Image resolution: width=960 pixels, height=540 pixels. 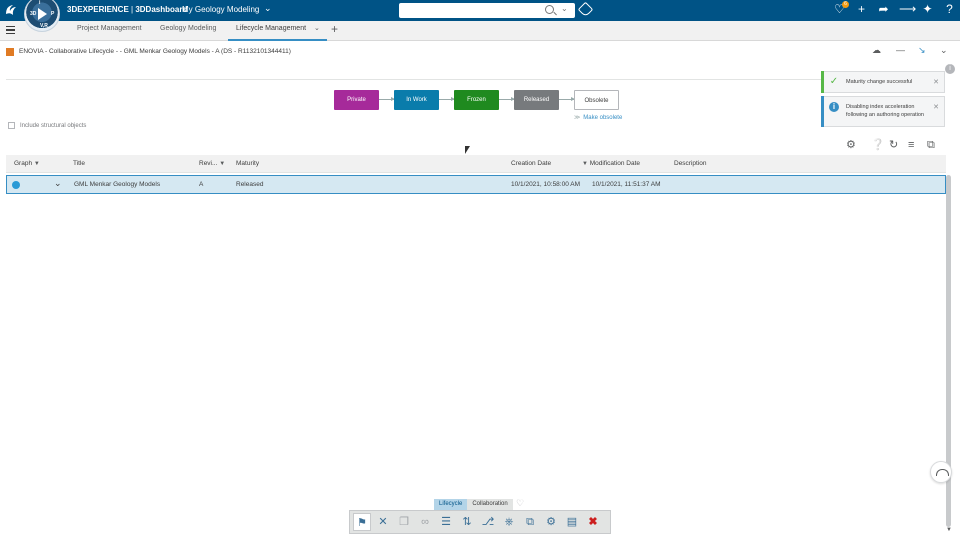 I want to click on duplicate-icon: ⧉, so click(x=530, y=522).